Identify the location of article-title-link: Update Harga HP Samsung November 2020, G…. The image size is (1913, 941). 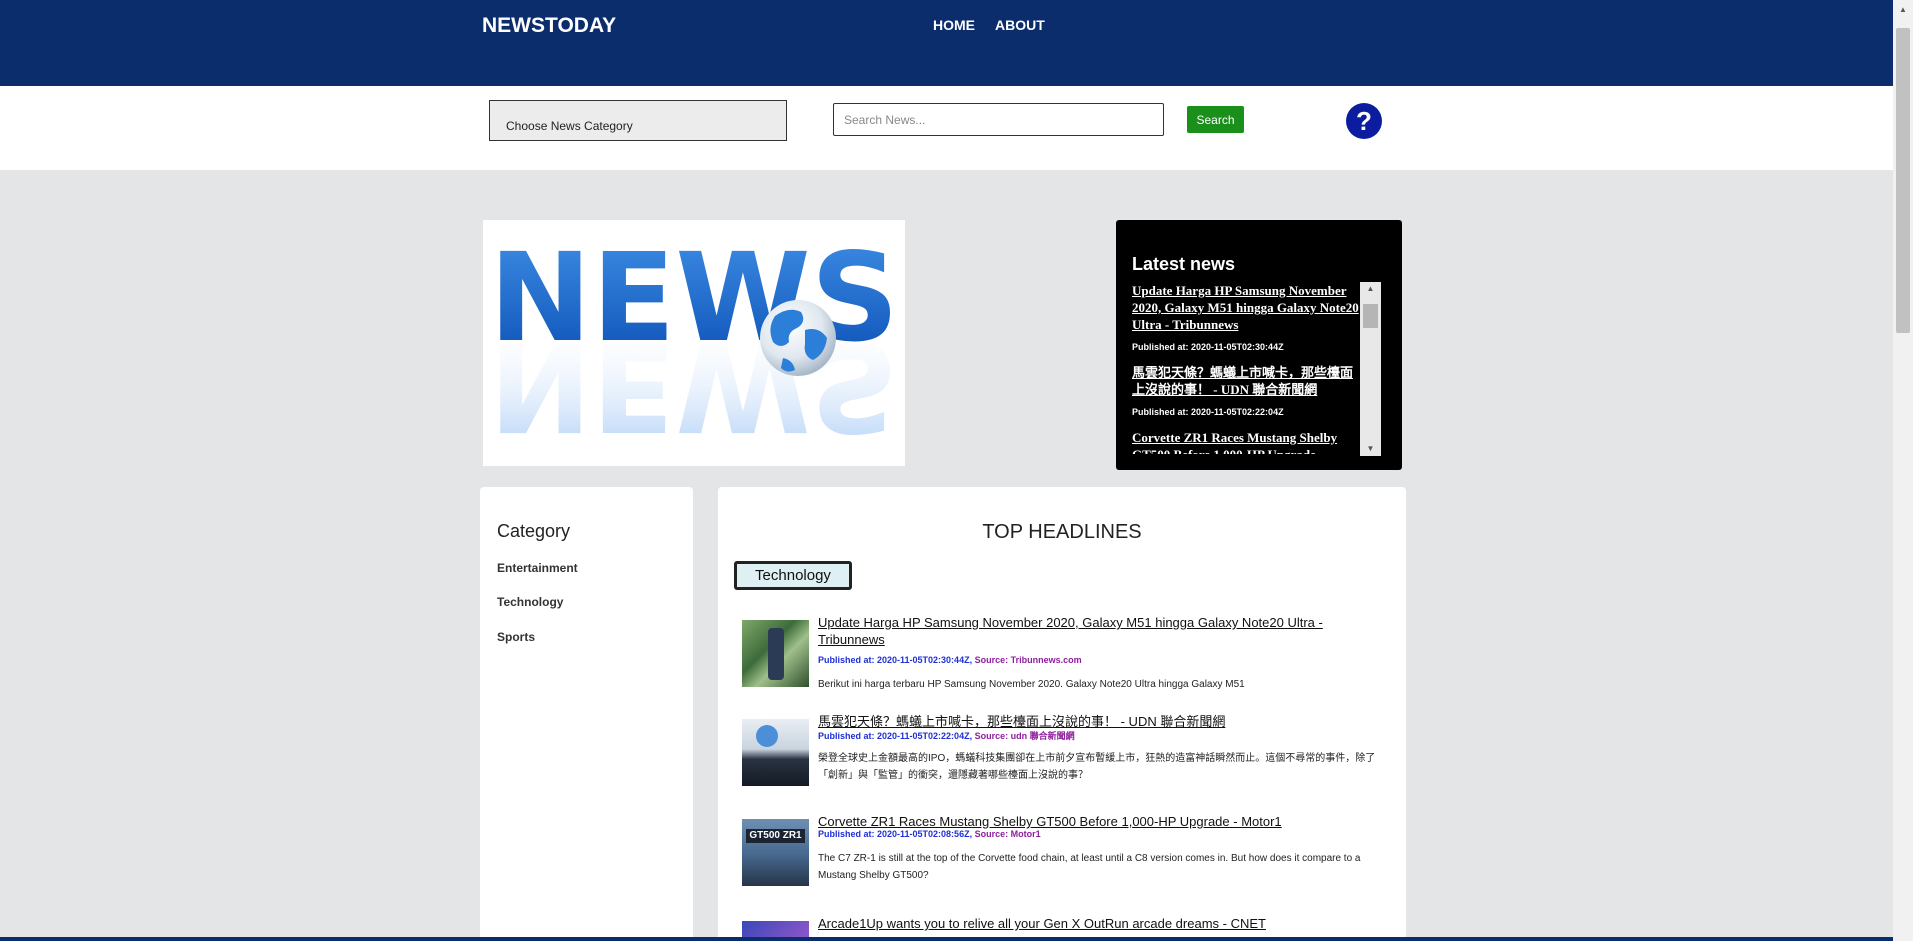
(1088, 631).